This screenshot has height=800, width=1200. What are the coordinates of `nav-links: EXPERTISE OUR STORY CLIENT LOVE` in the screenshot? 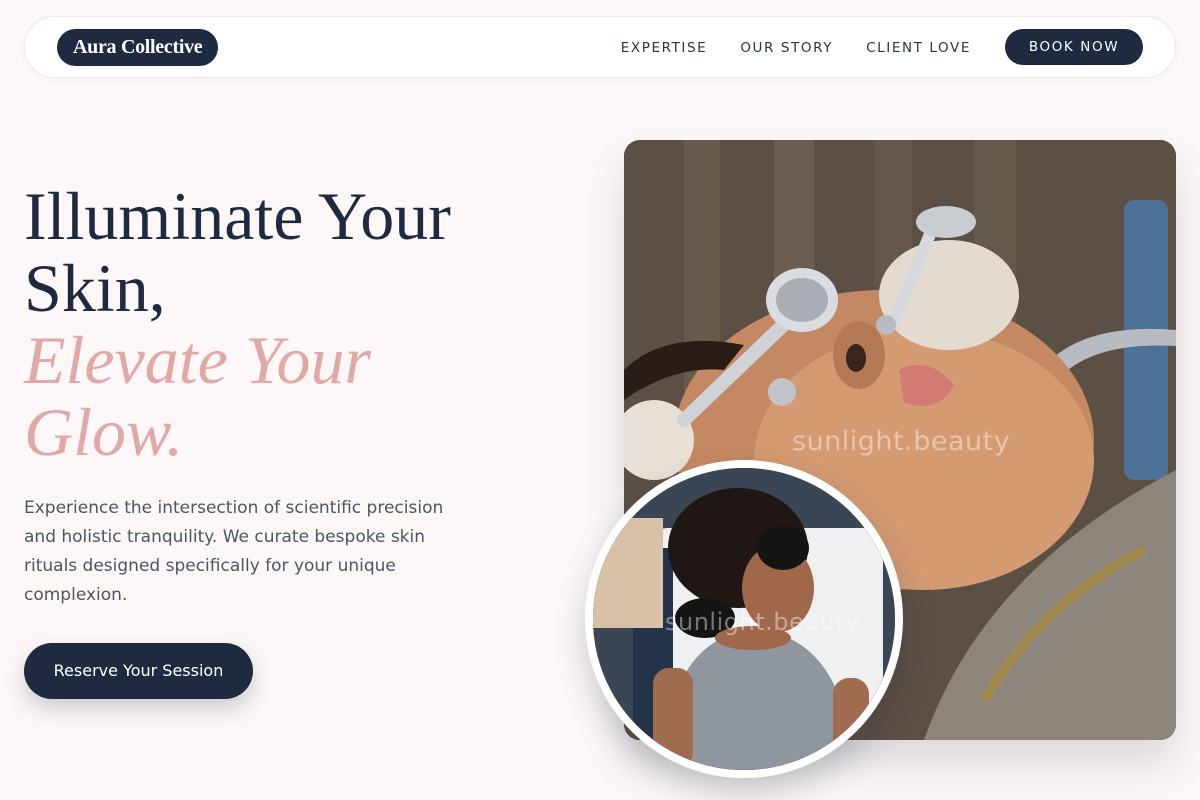 It's located at (796, 48).